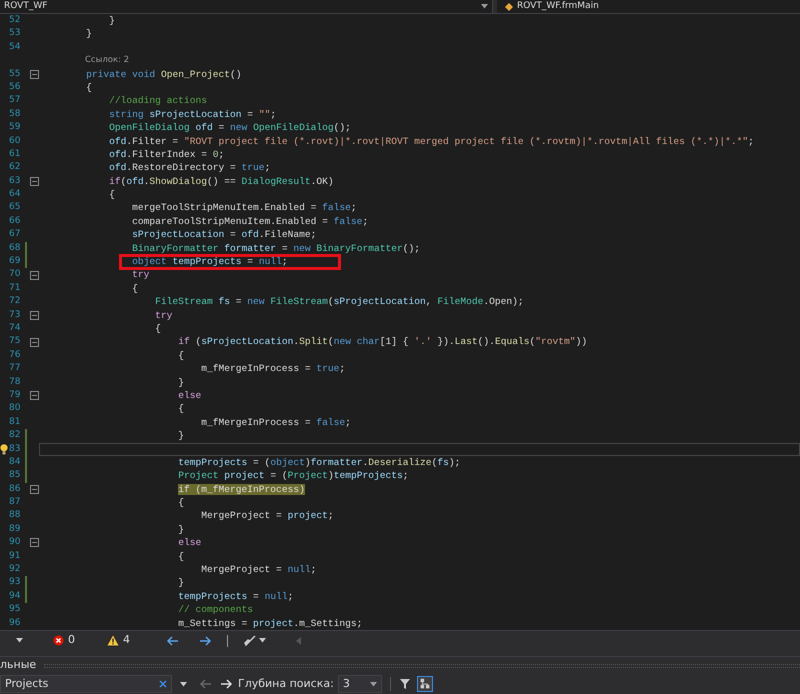 This screenshot has height=694, width=800. What do you see at coordinates (221, 181) in the screenshot?
I see `code-line: if(ofd.ShowDialog() == DialogResult.OK)` at bounding box center [221, 181].